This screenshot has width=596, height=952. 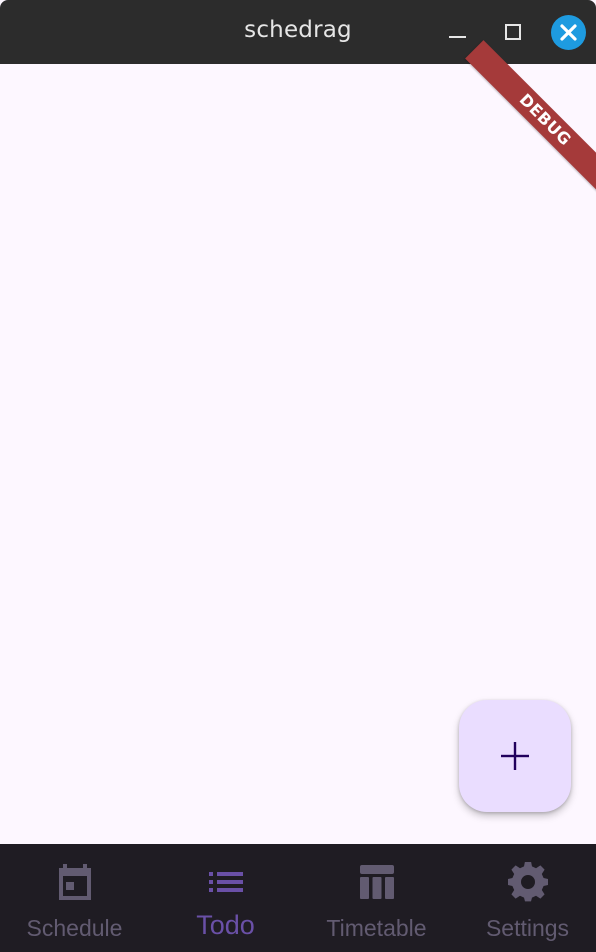 I want to click on plus-icon, so click(x=515, y=756).